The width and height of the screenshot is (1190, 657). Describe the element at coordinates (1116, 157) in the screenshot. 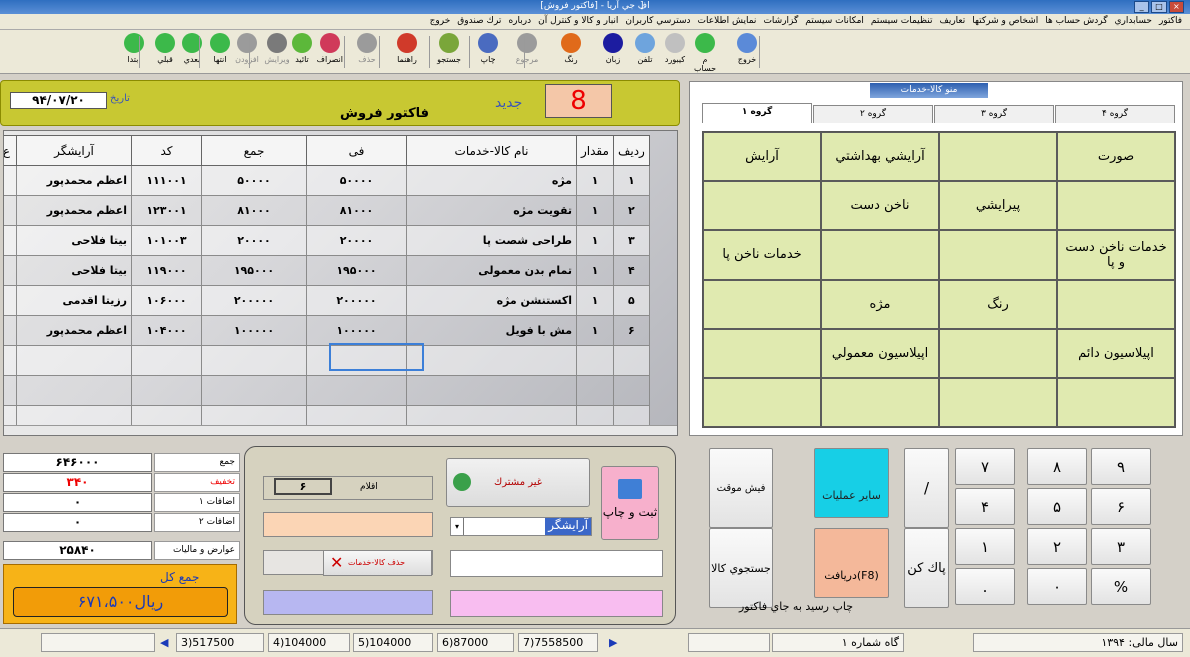

I see `group-item: صورت` at that location.